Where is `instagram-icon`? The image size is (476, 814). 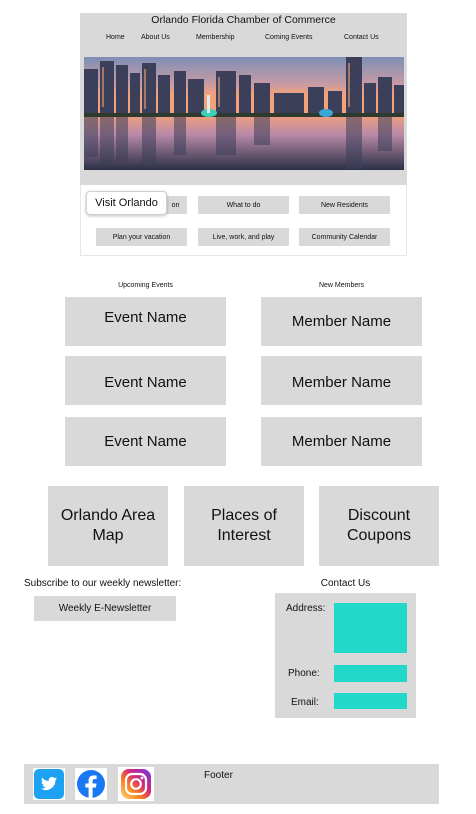
instagram-icon is located at coordinates (136, 784).